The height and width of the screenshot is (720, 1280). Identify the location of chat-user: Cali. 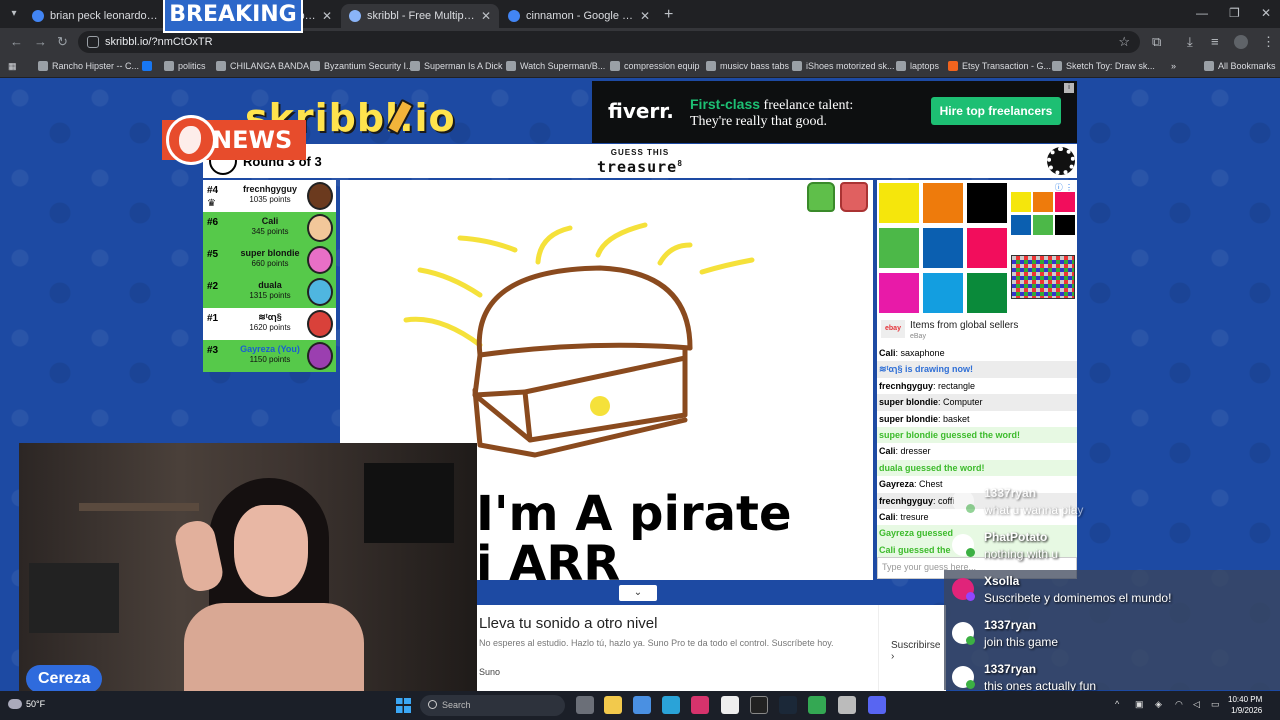
(887, 516).